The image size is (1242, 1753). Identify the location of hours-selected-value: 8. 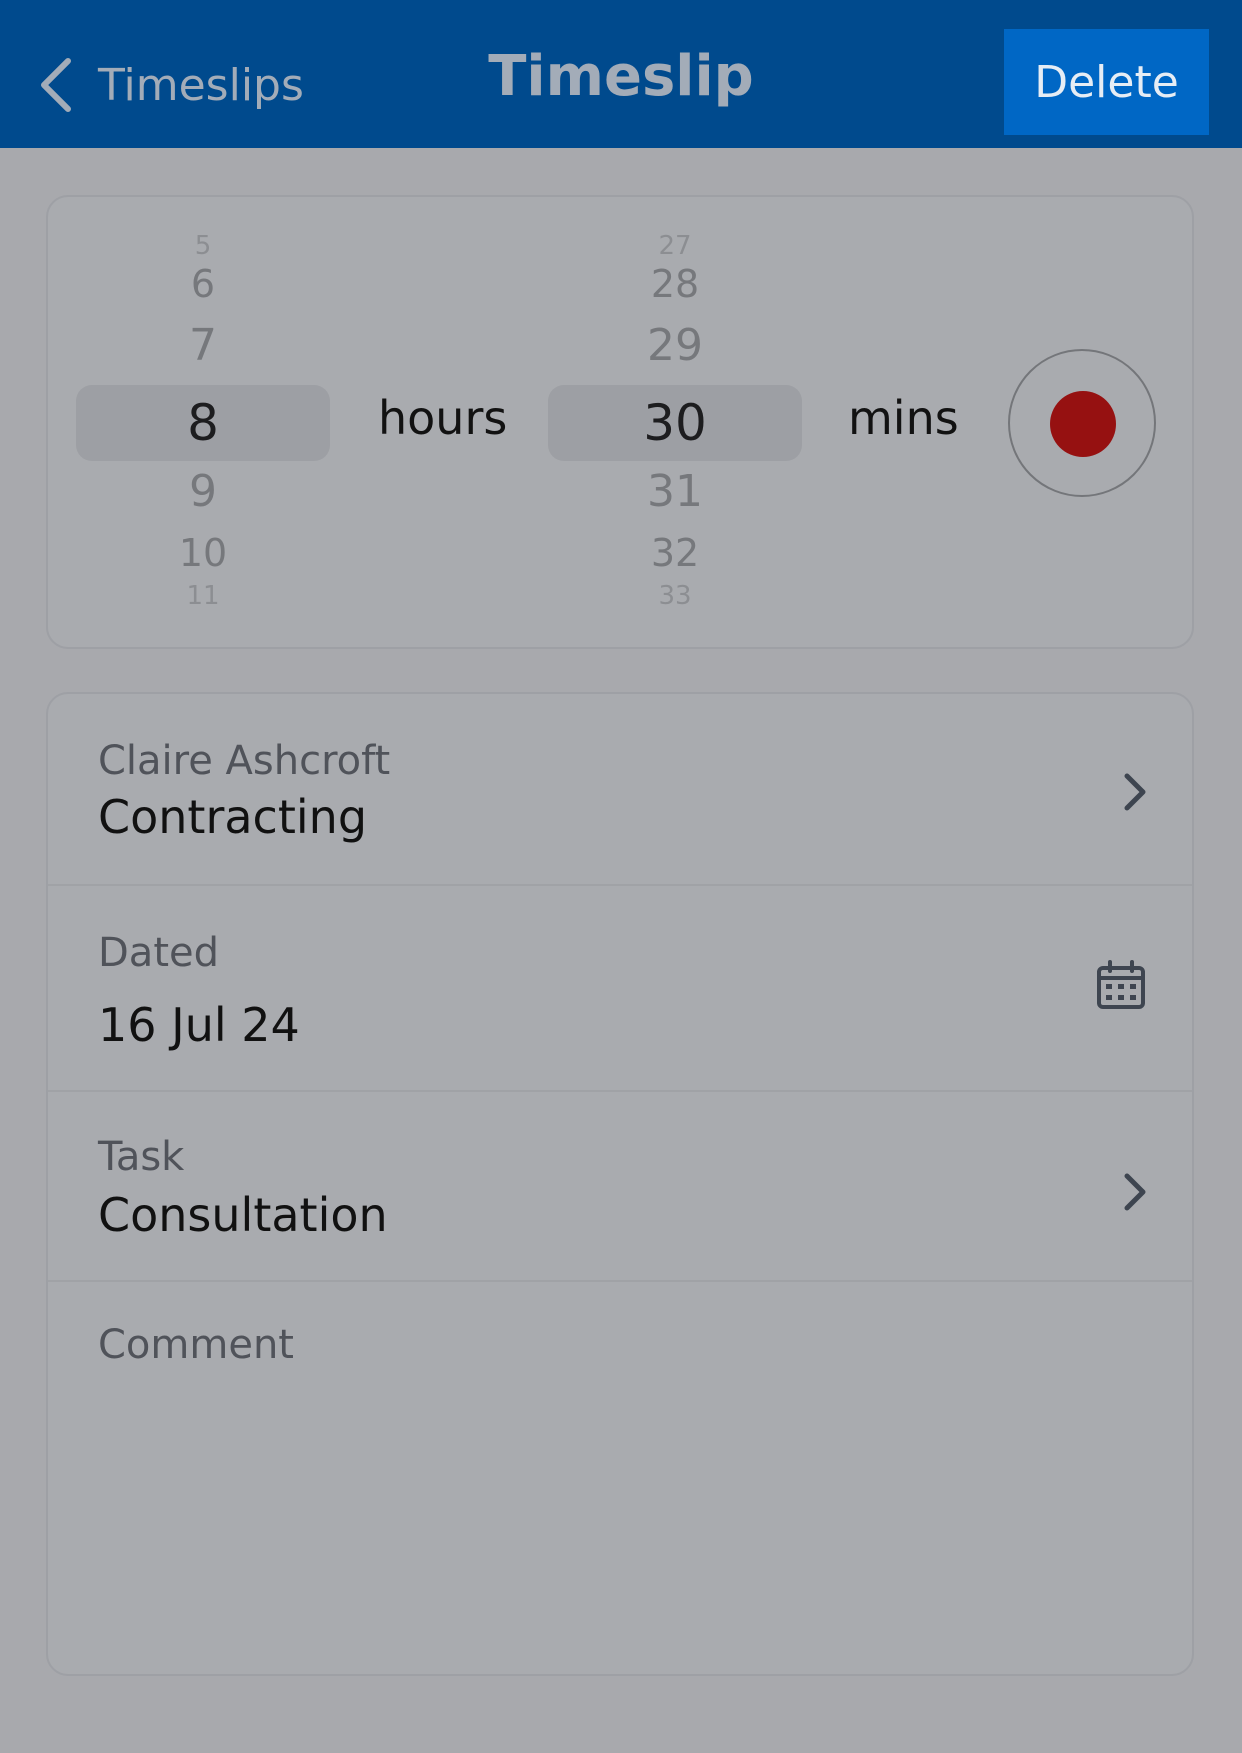
(203, 423).